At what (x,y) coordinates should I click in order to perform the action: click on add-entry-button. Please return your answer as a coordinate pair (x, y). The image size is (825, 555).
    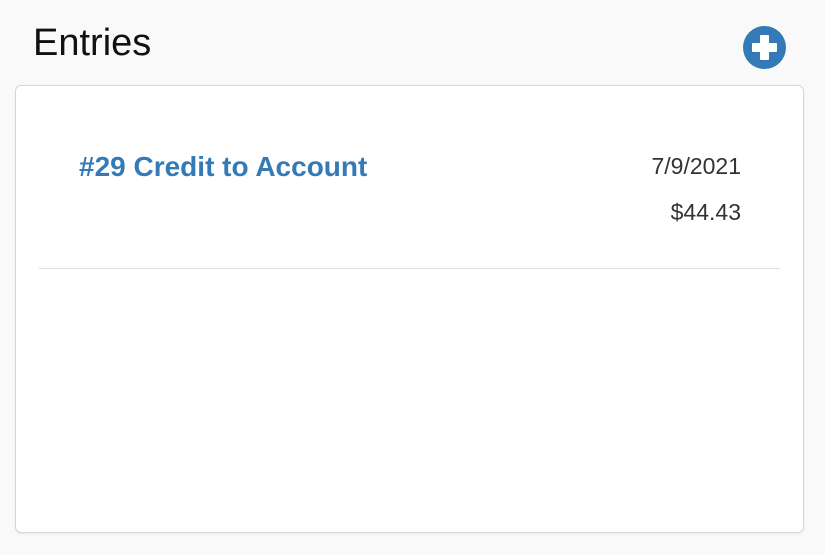
    Looking at the image, I should click on (764, 47).